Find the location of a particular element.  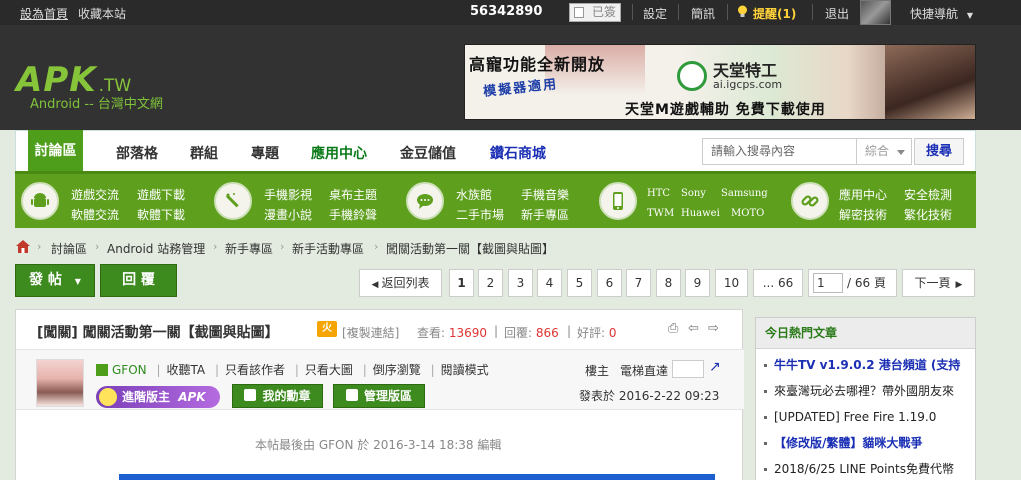

home-icon is located at coordinates (23, 246).